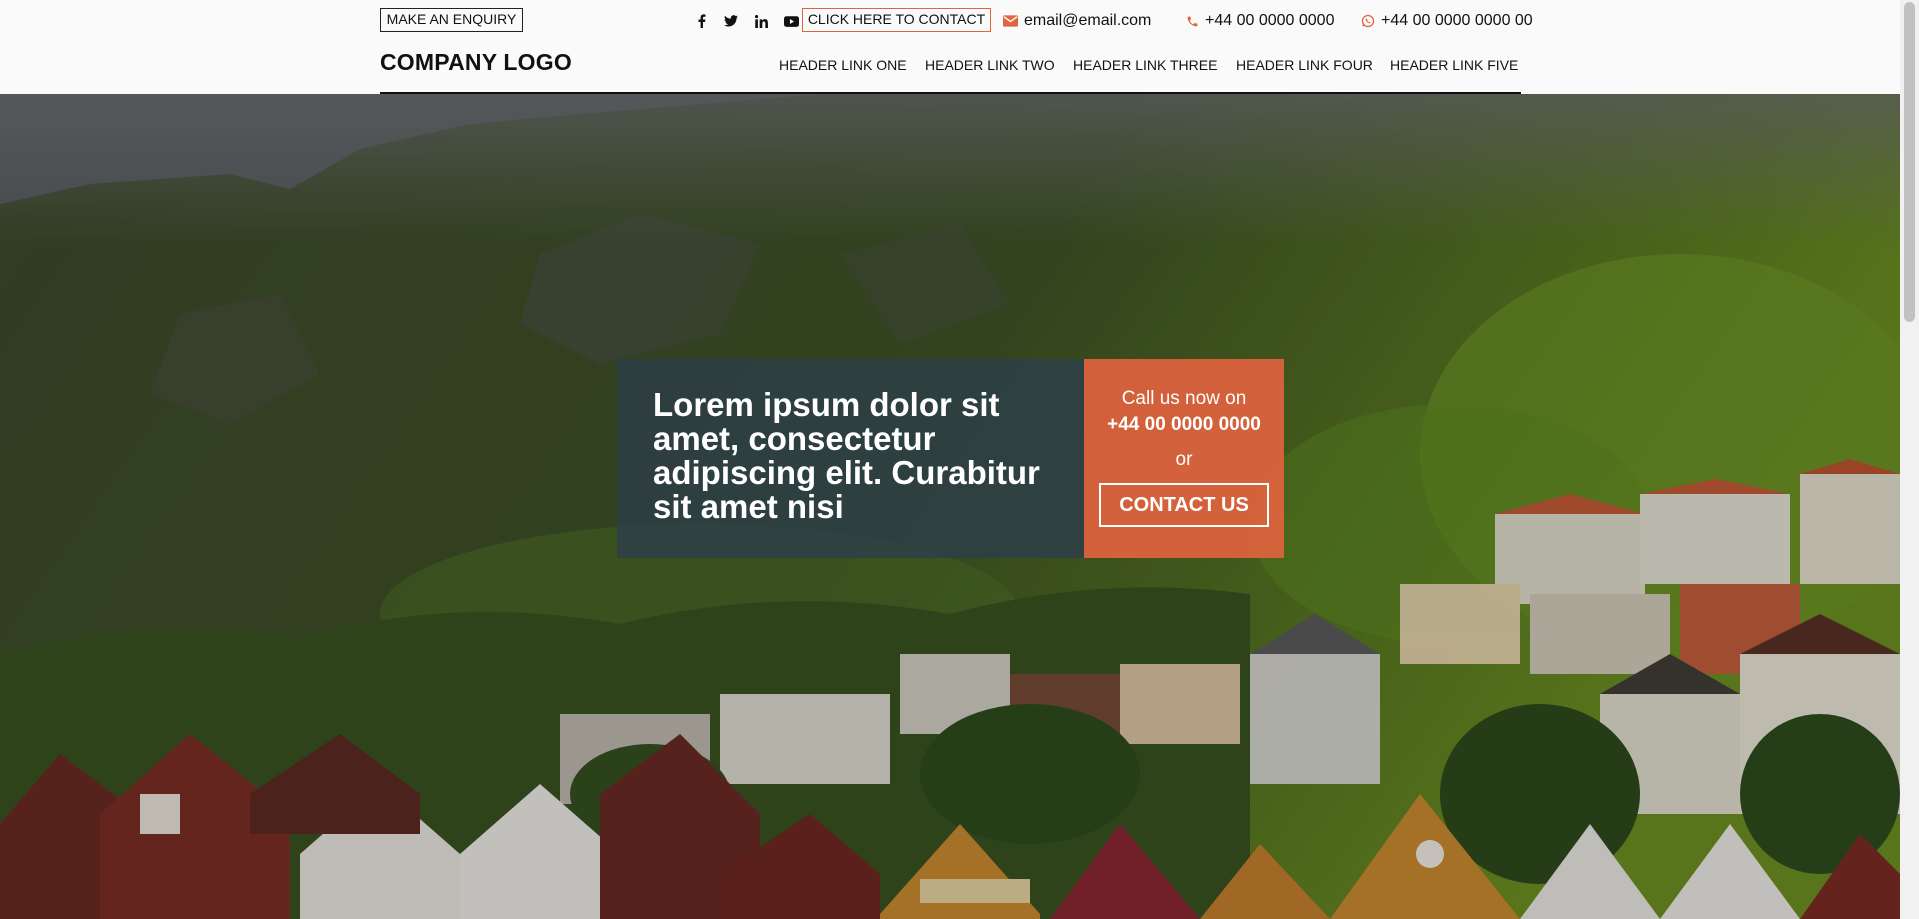 This screenshot has height=919, width=1919. I want to click on or-text: or, so click(1184, 459).